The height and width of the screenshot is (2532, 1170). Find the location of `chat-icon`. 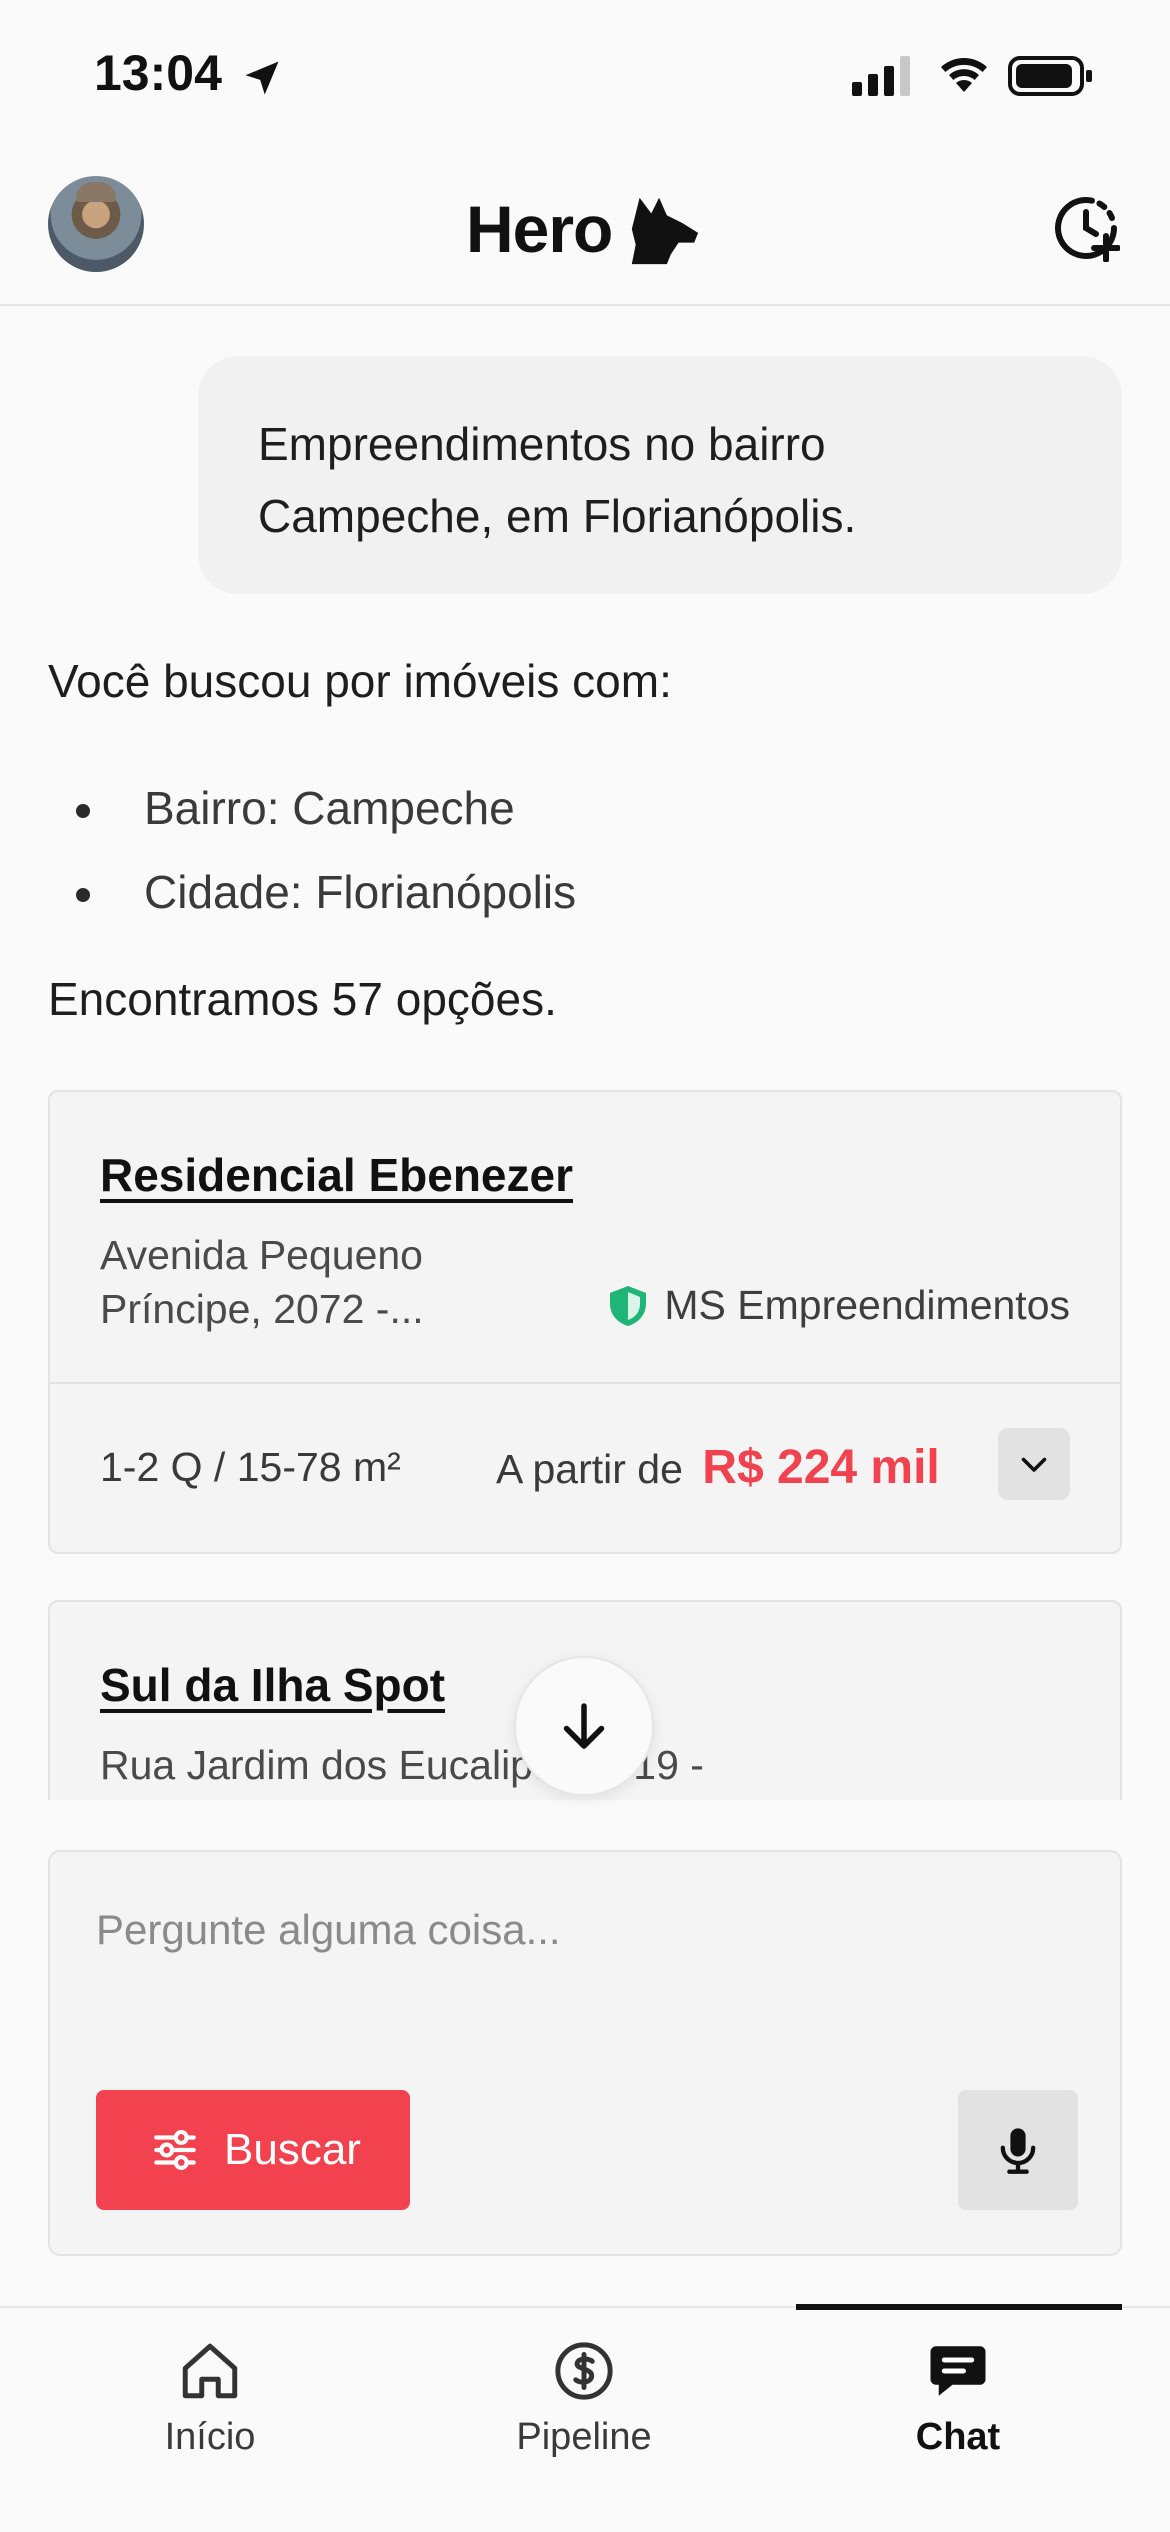

chat-icon is located at coordinates (958, 2371).